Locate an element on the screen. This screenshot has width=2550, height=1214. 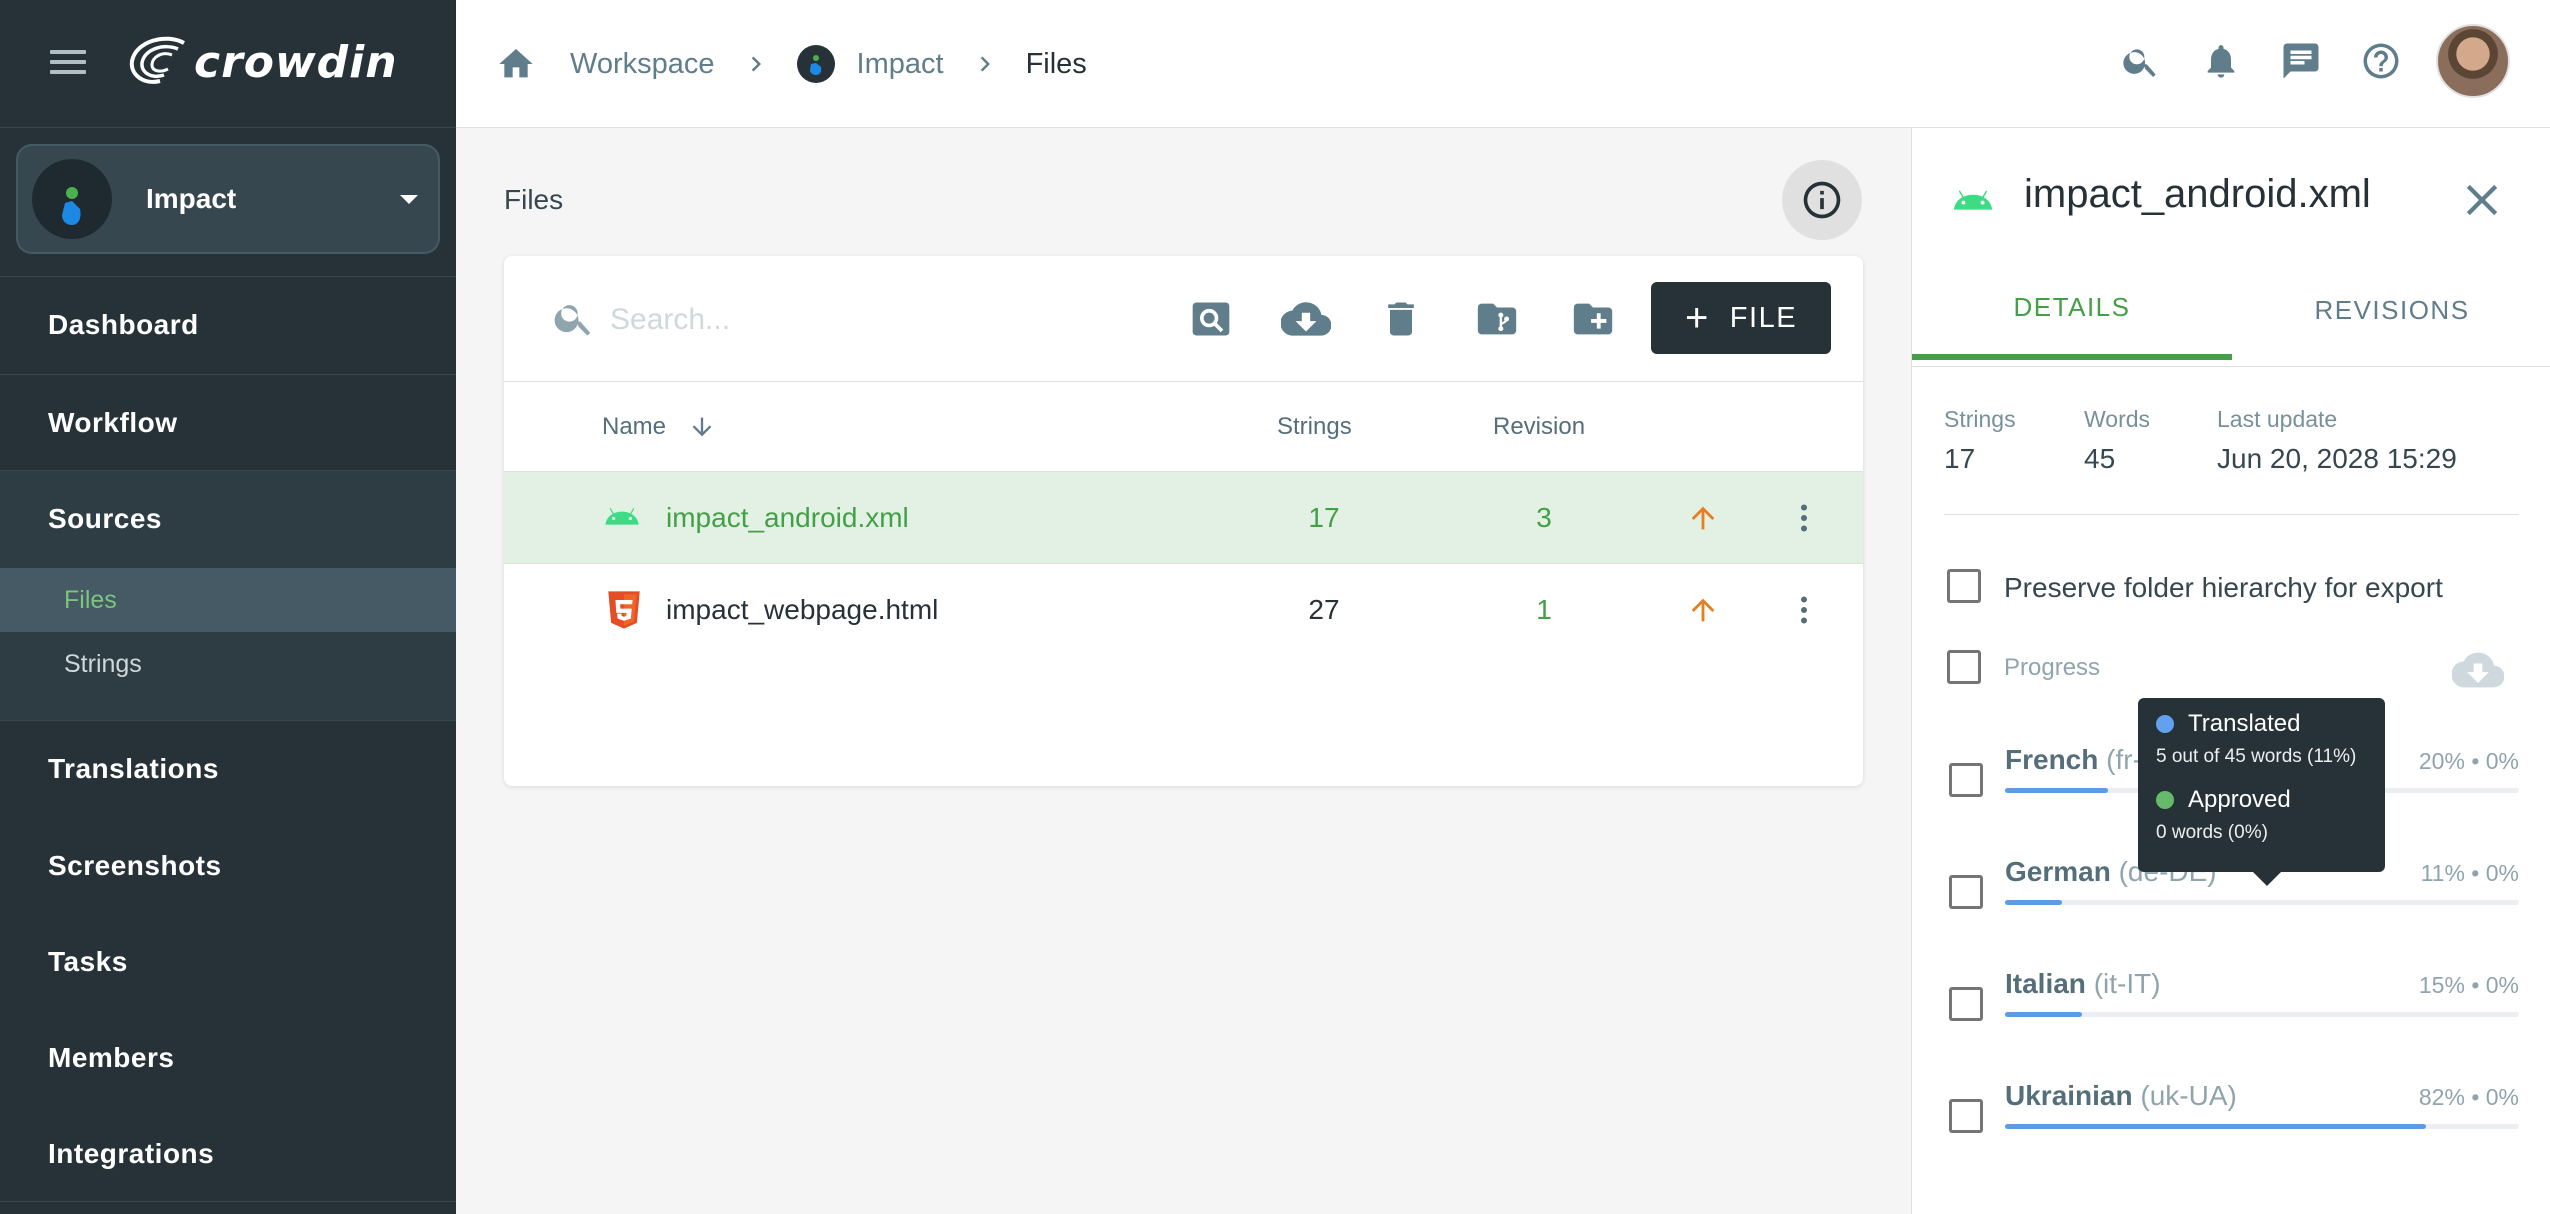
sidebar-header: crowdin is located at coordinates (228, 64).